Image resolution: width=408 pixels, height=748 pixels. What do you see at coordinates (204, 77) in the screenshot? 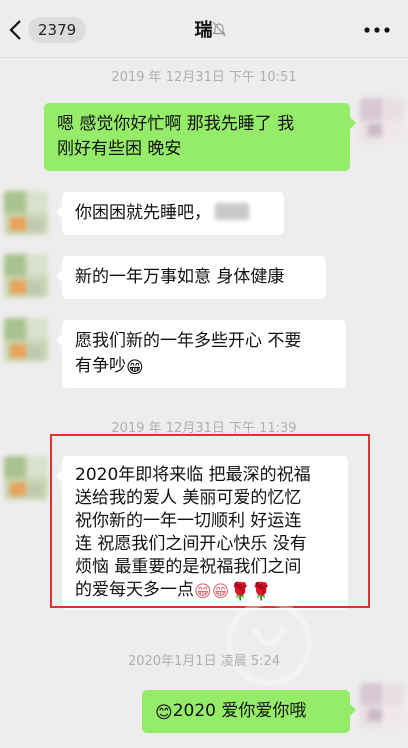
I see `message-timestamp: 2019 年 12月31日 下午 10:51` at bounding box center [204, 77].